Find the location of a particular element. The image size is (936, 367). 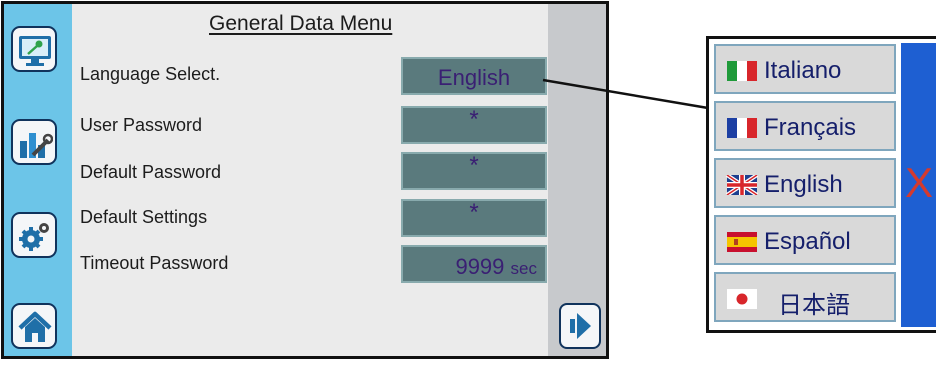

language-option-francais: Français is located at coordinates (805, 126).